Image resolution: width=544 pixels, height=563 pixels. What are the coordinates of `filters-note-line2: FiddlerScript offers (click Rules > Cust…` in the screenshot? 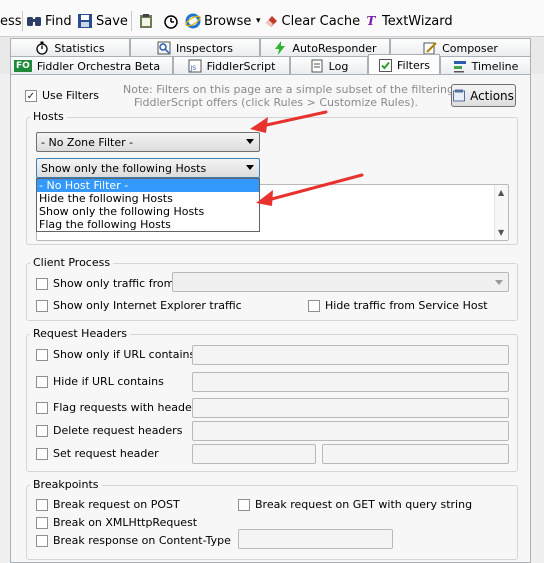 It's located at (276, 102).